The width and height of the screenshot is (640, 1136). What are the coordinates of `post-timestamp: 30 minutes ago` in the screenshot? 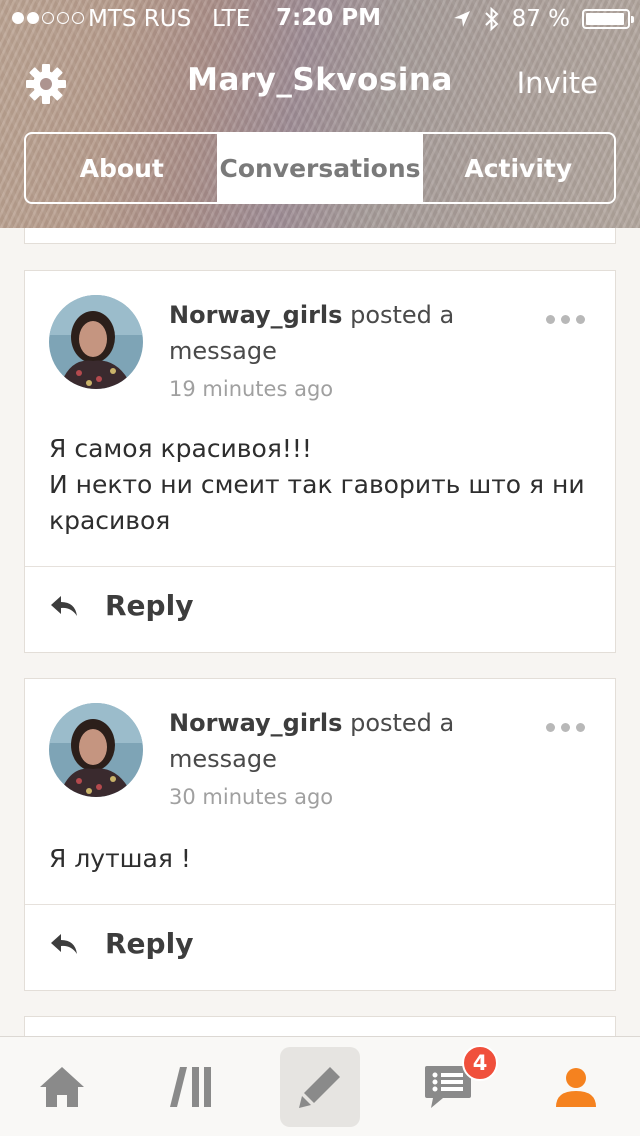 It's located at (251, 797).